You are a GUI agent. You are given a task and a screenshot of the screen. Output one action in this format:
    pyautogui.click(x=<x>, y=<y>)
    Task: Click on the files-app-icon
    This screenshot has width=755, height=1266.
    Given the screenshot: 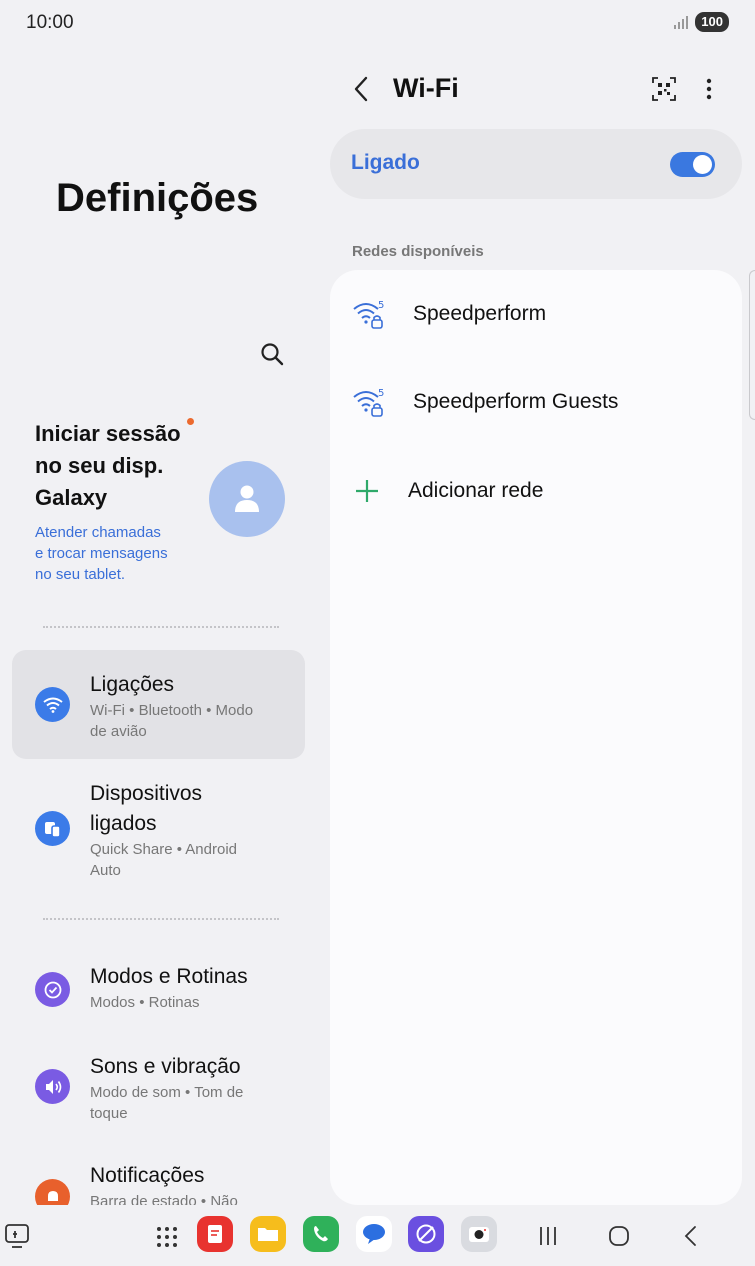 What is the action you would take?
    pyautogui.click(x=268, y=1234)
    